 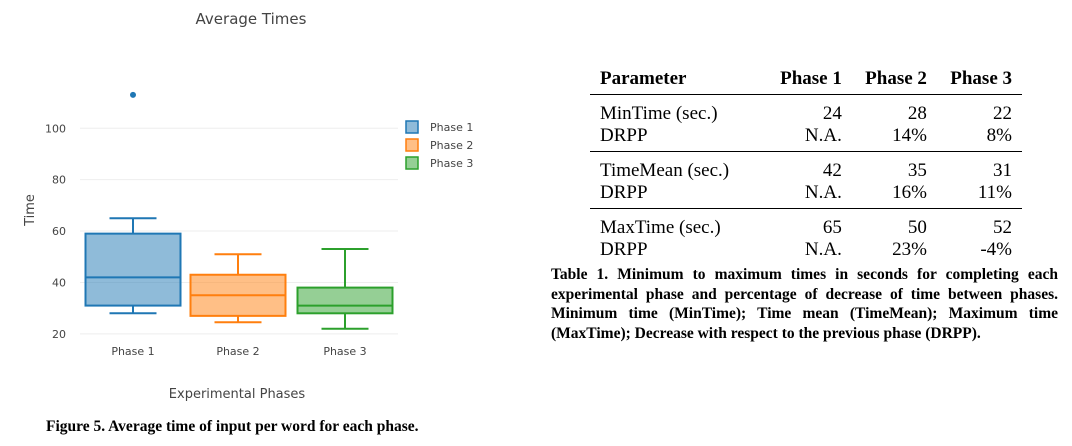 What do you see at coordinates (909, 249) in the screenshot?
I see `table-cell: 23%` at bounding box center [909, 249].